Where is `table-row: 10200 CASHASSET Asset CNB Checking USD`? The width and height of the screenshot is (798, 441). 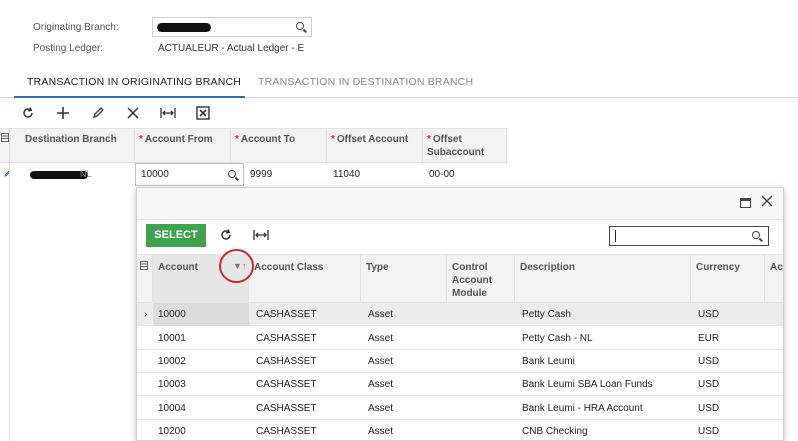
table-row: 10200 CASHASSET Asset CNB Checking USD is located at coordinates (460, 430).